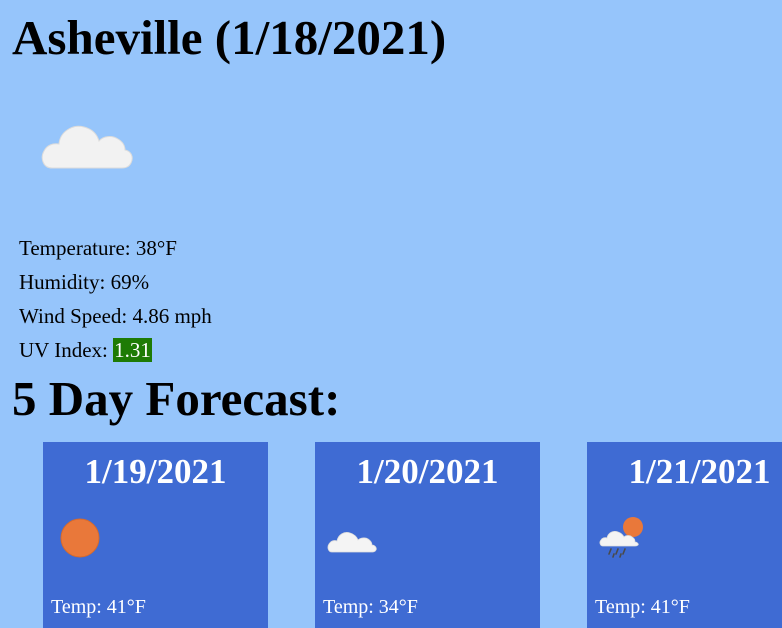  I want to click on sun-cloud-rain-icon, so click(625, 536).